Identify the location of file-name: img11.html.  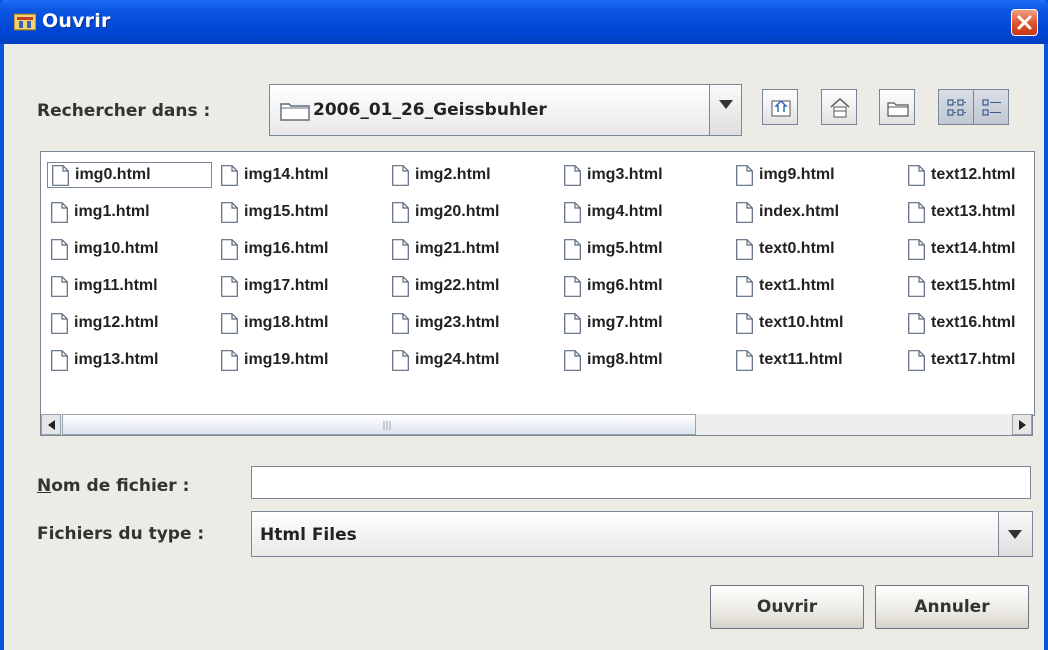
(116, 285).